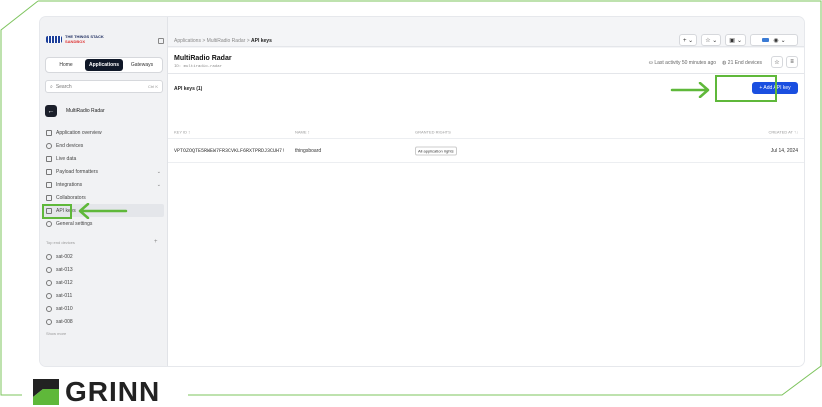 This screenshot has height=407, width=822. What do you see at coordinates (103, 295) in the screenshot?
I see `device-item: sat-011` at bounding box center [103, 295].